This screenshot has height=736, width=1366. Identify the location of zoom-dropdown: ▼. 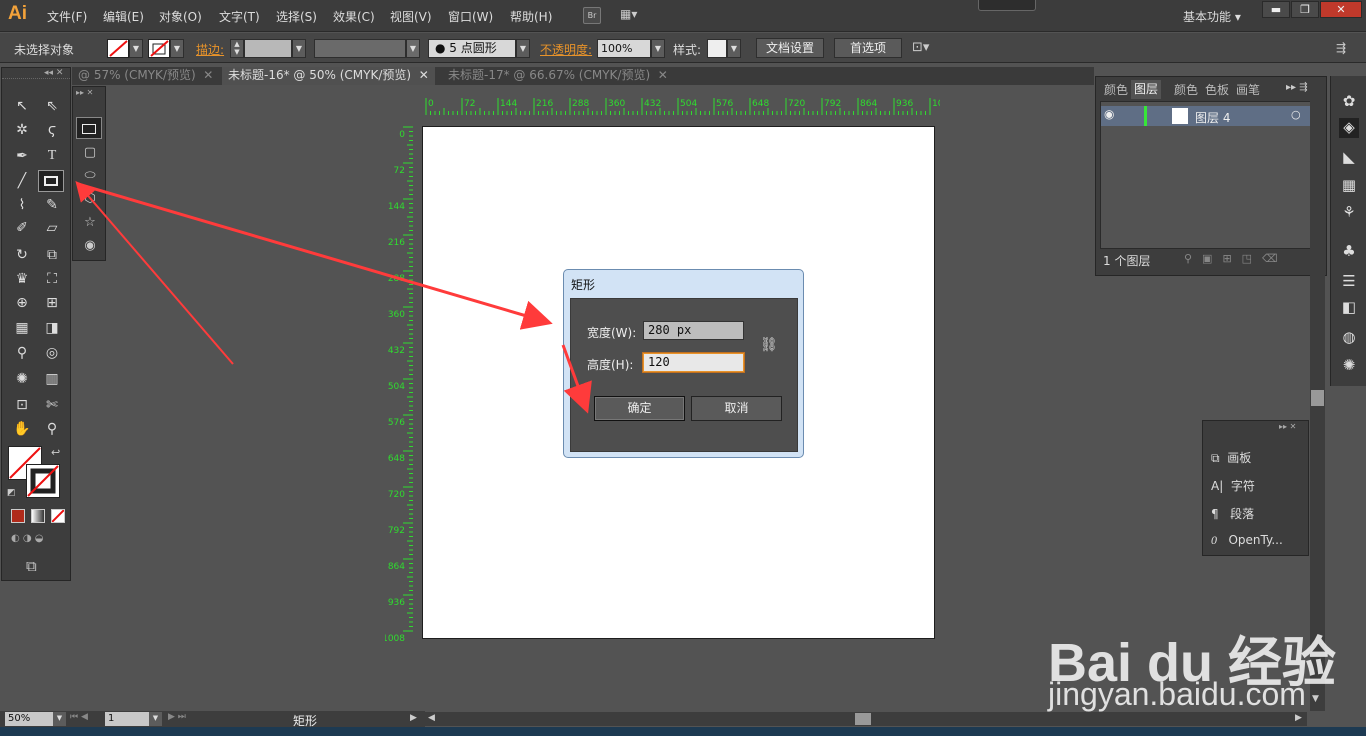
(59, 719).